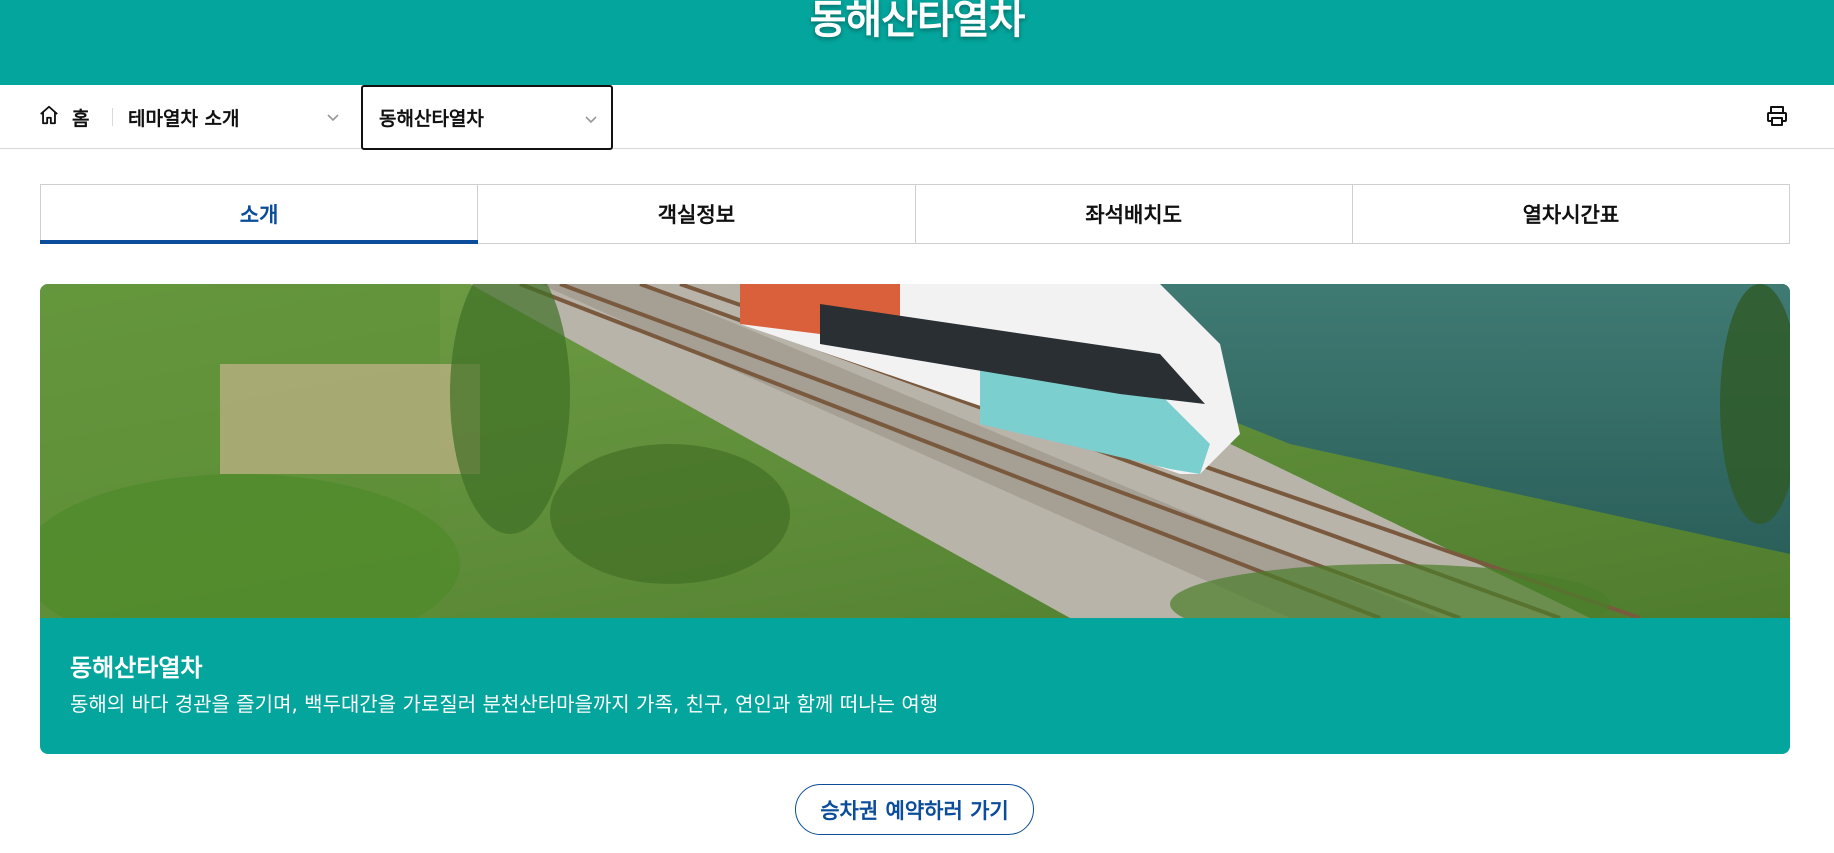 The width and height of the screenshot is (1834, 853). What do you see at coordinates (184, 118) in the screenshot?
I see `category-dropdown-label: 테마열차 소개` at bounding box center [184, 118].